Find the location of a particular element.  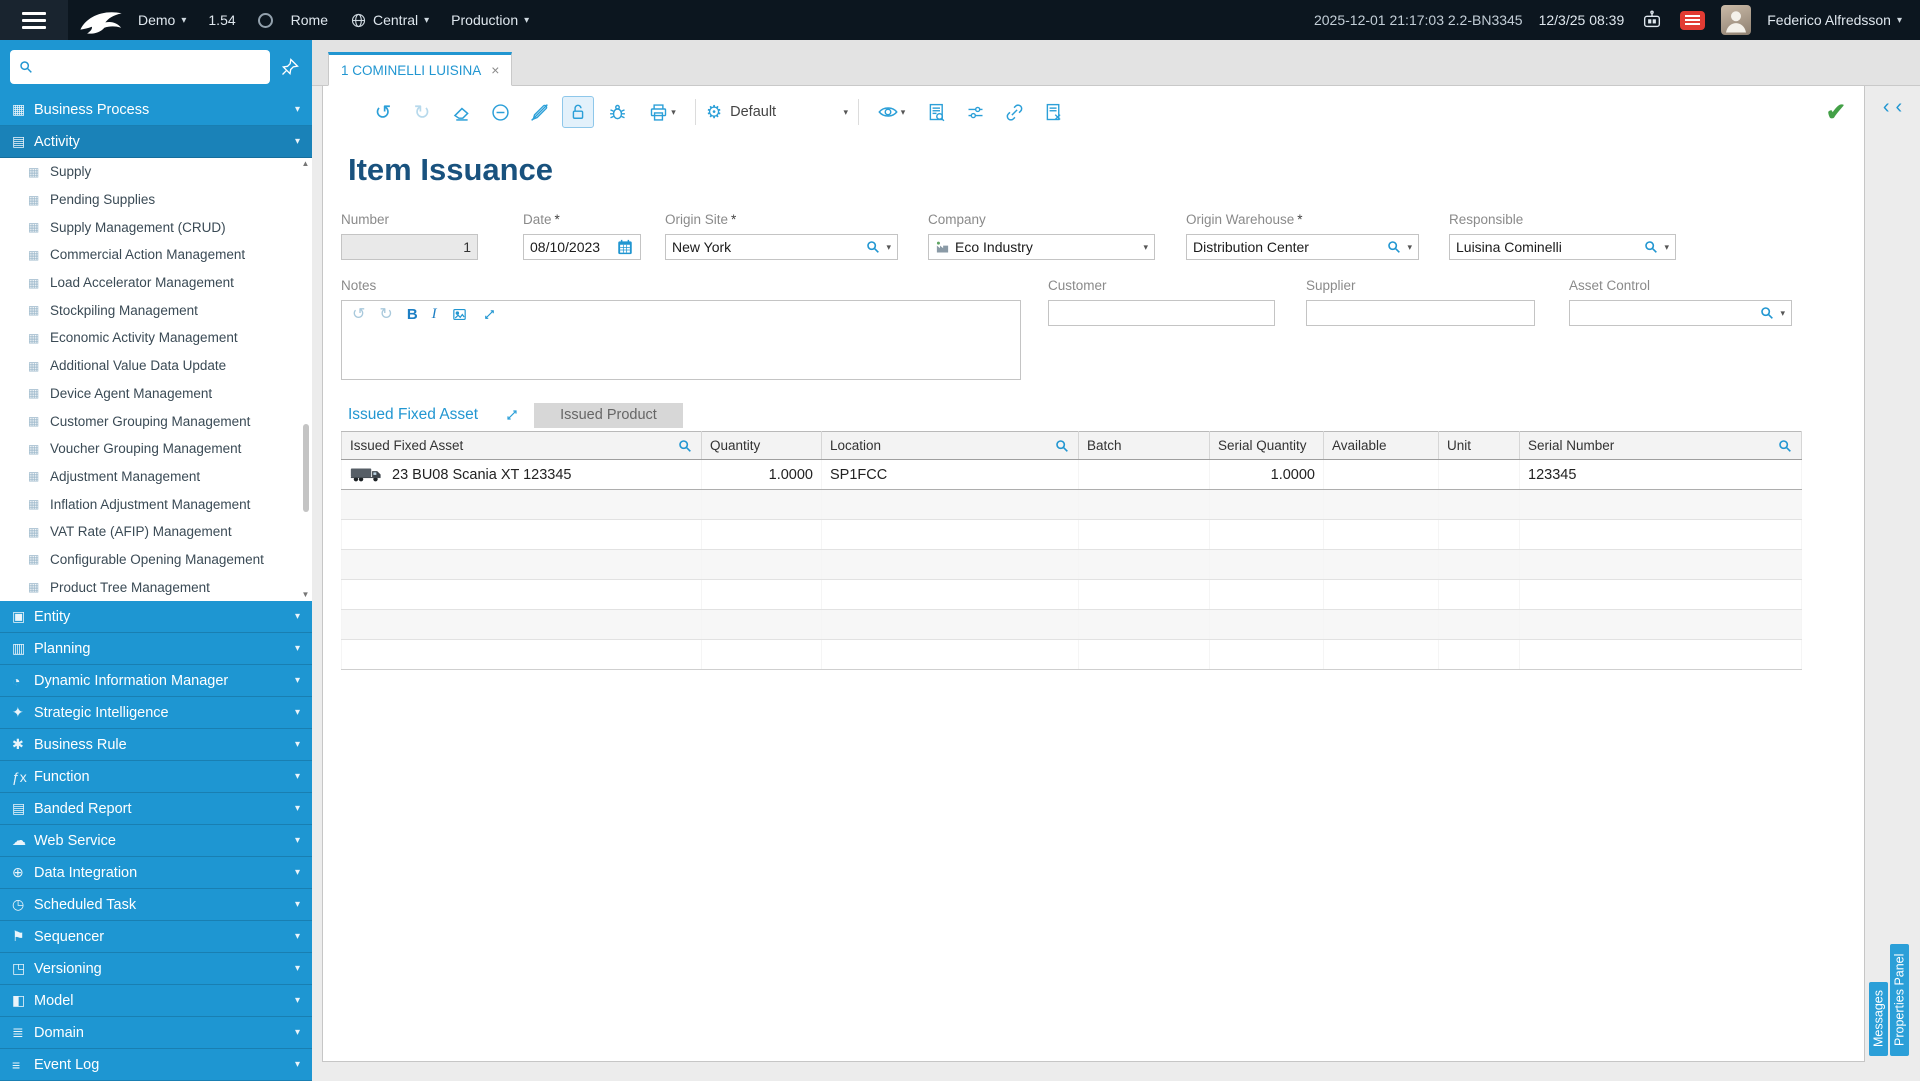

submenu-item: ▦ Economic Activity Management is located at coordinates (156, 338).